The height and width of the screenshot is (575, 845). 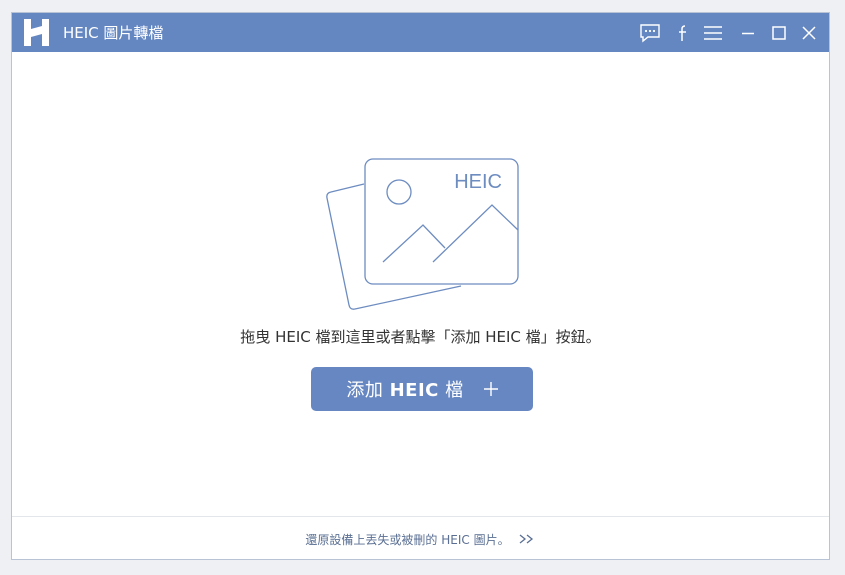 I want to click on drop-instruction: 拖曳 HEIC 檔到這里或者點擊「添加 HEIC 檔」按鈕。, so click(x=420, y=337).